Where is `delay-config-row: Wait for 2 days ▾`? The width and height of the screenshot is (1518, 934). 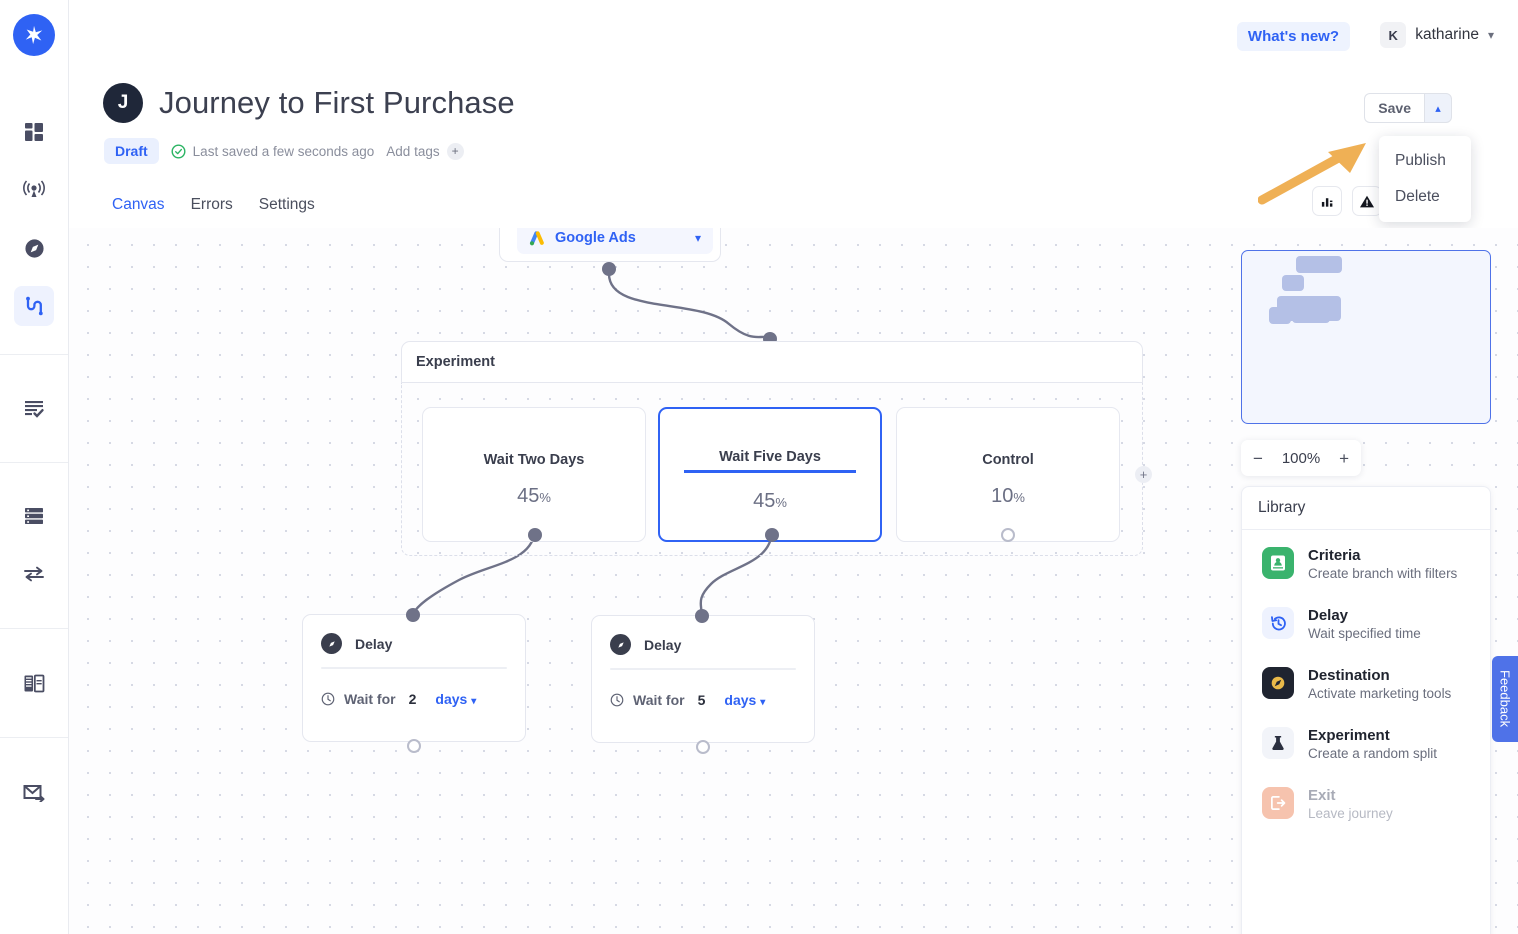 delay-config-row: Wait for 2 days ▾ is located at coordinates (414, 688).